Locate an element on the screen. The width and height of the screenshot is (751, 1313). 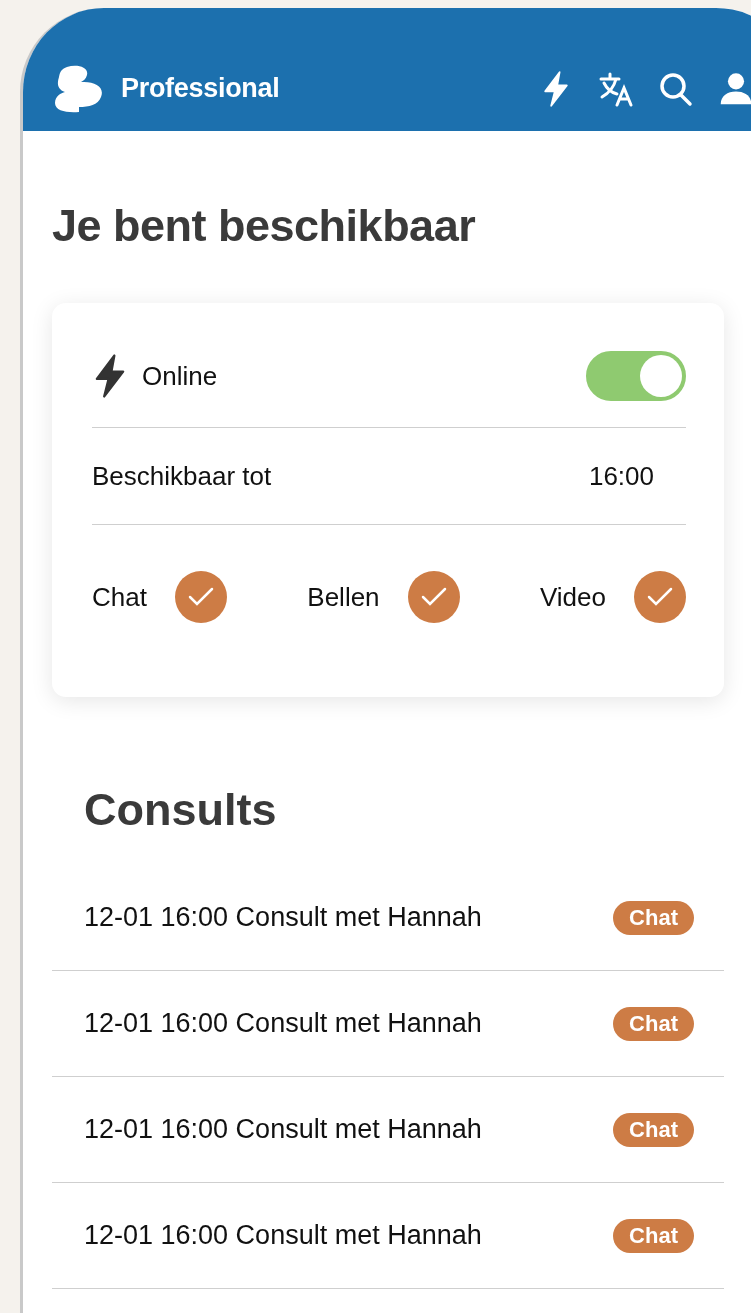
channel-label: Chat is located at coordinates (119, 597).